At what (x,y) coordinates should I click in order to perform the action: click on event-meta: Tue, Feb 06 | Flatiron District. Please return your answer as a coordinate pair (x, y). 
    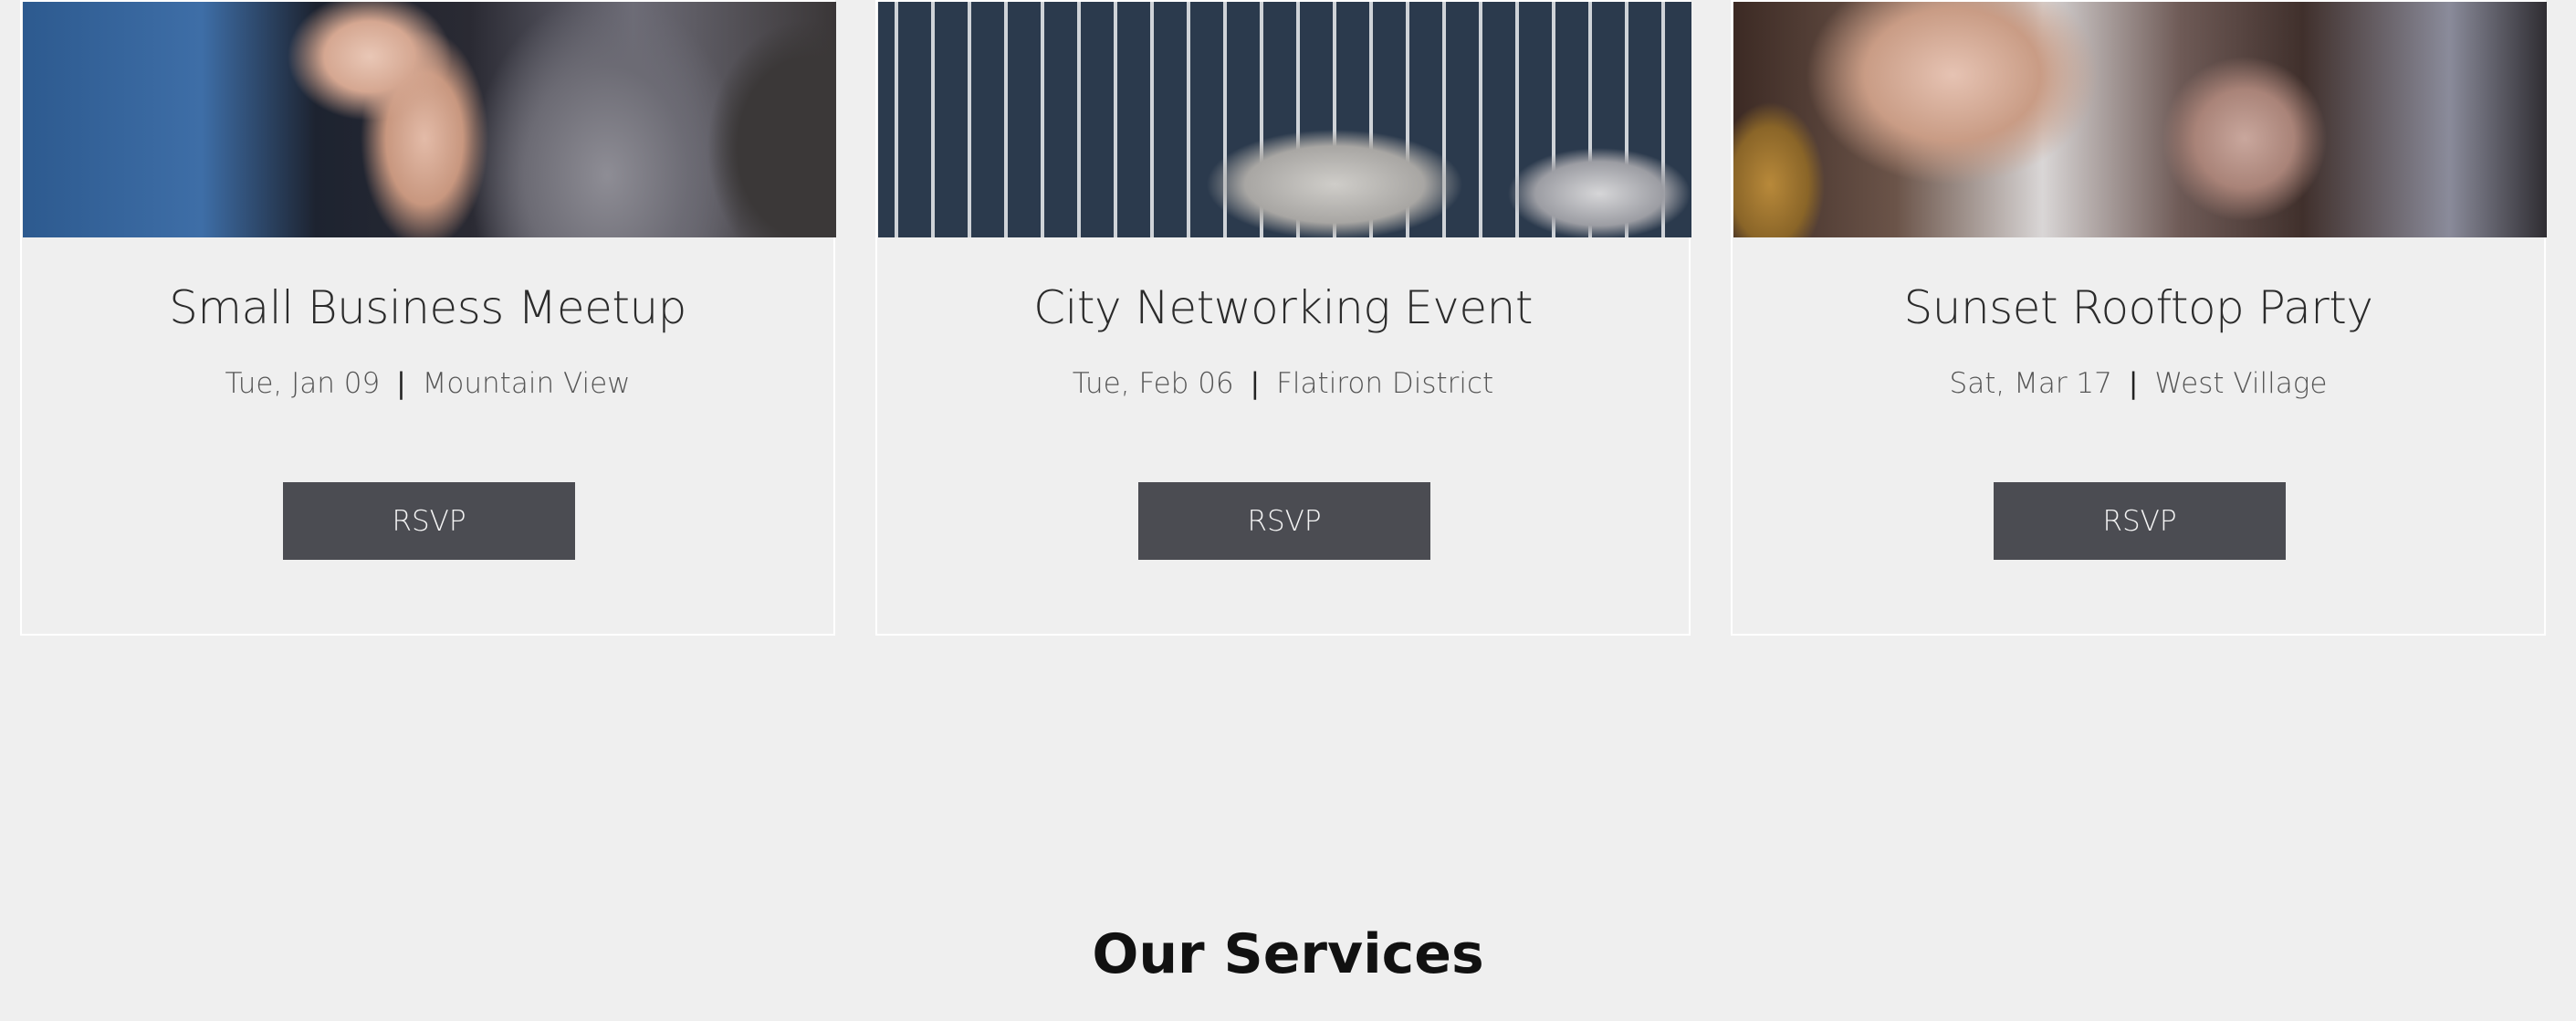
    Looking at the image, I should click on (1283, 383).